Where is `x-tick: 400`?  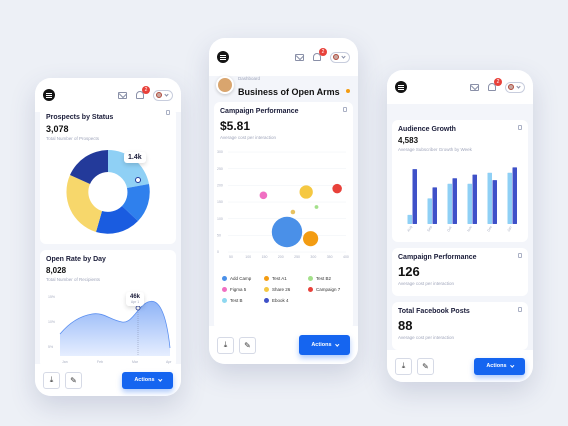 x-tick: 400 is located at coordinates (346, 257).